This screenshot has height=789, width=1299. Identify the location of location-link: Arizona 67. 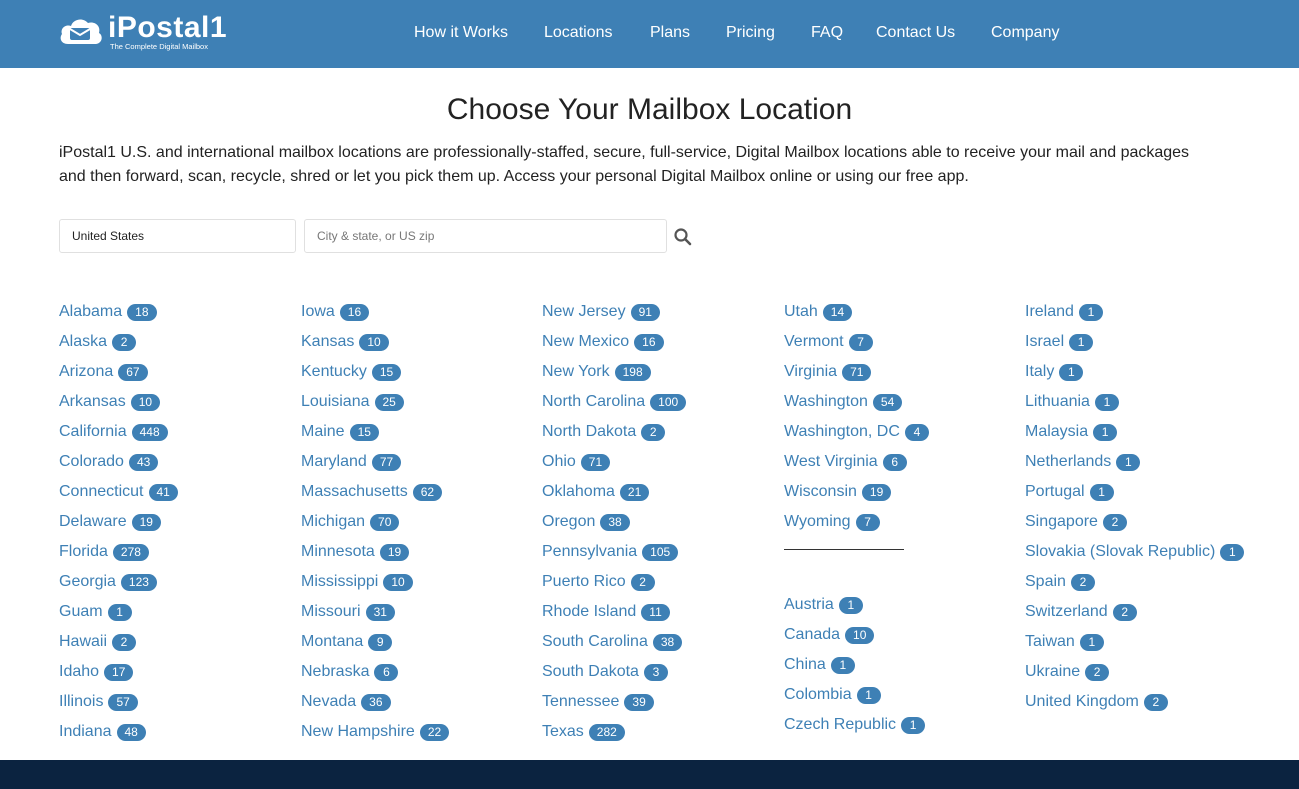
(118, 372).